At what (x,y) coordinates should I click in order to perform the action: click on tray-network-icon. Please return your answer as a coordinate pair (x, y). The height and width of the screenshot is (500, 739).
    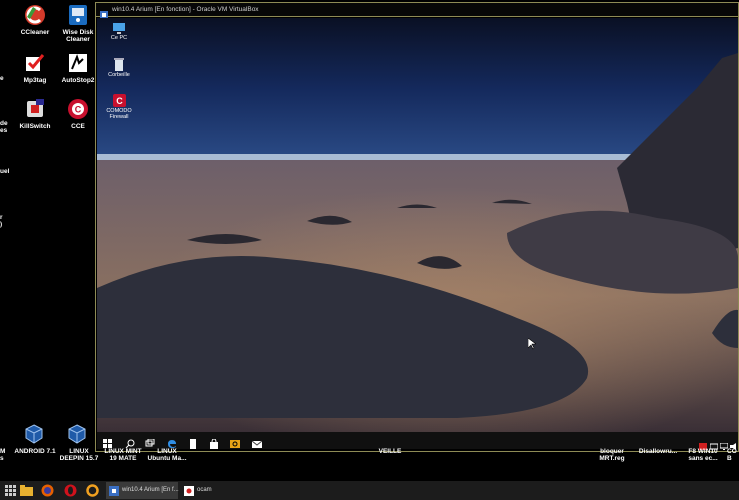
    Looking at the image, I should click on (714, 443).